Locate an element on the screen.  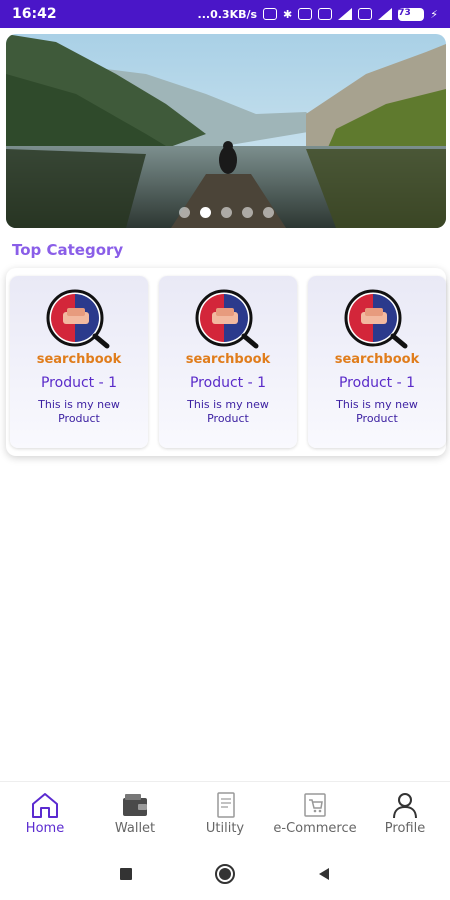
nav-wallet-label: Wallet is located at coordinates (135, 828).